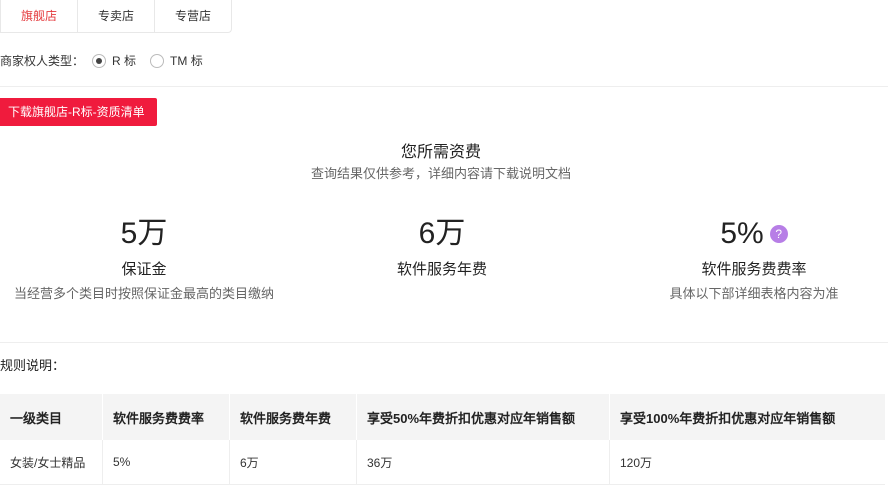 Image resolution: width=888 pixels, height=495 pixels. What do you see at coordinates (144, 269) in the screenshot?
I see `deposit-label: 保证金` at bounding box center [144, 269].